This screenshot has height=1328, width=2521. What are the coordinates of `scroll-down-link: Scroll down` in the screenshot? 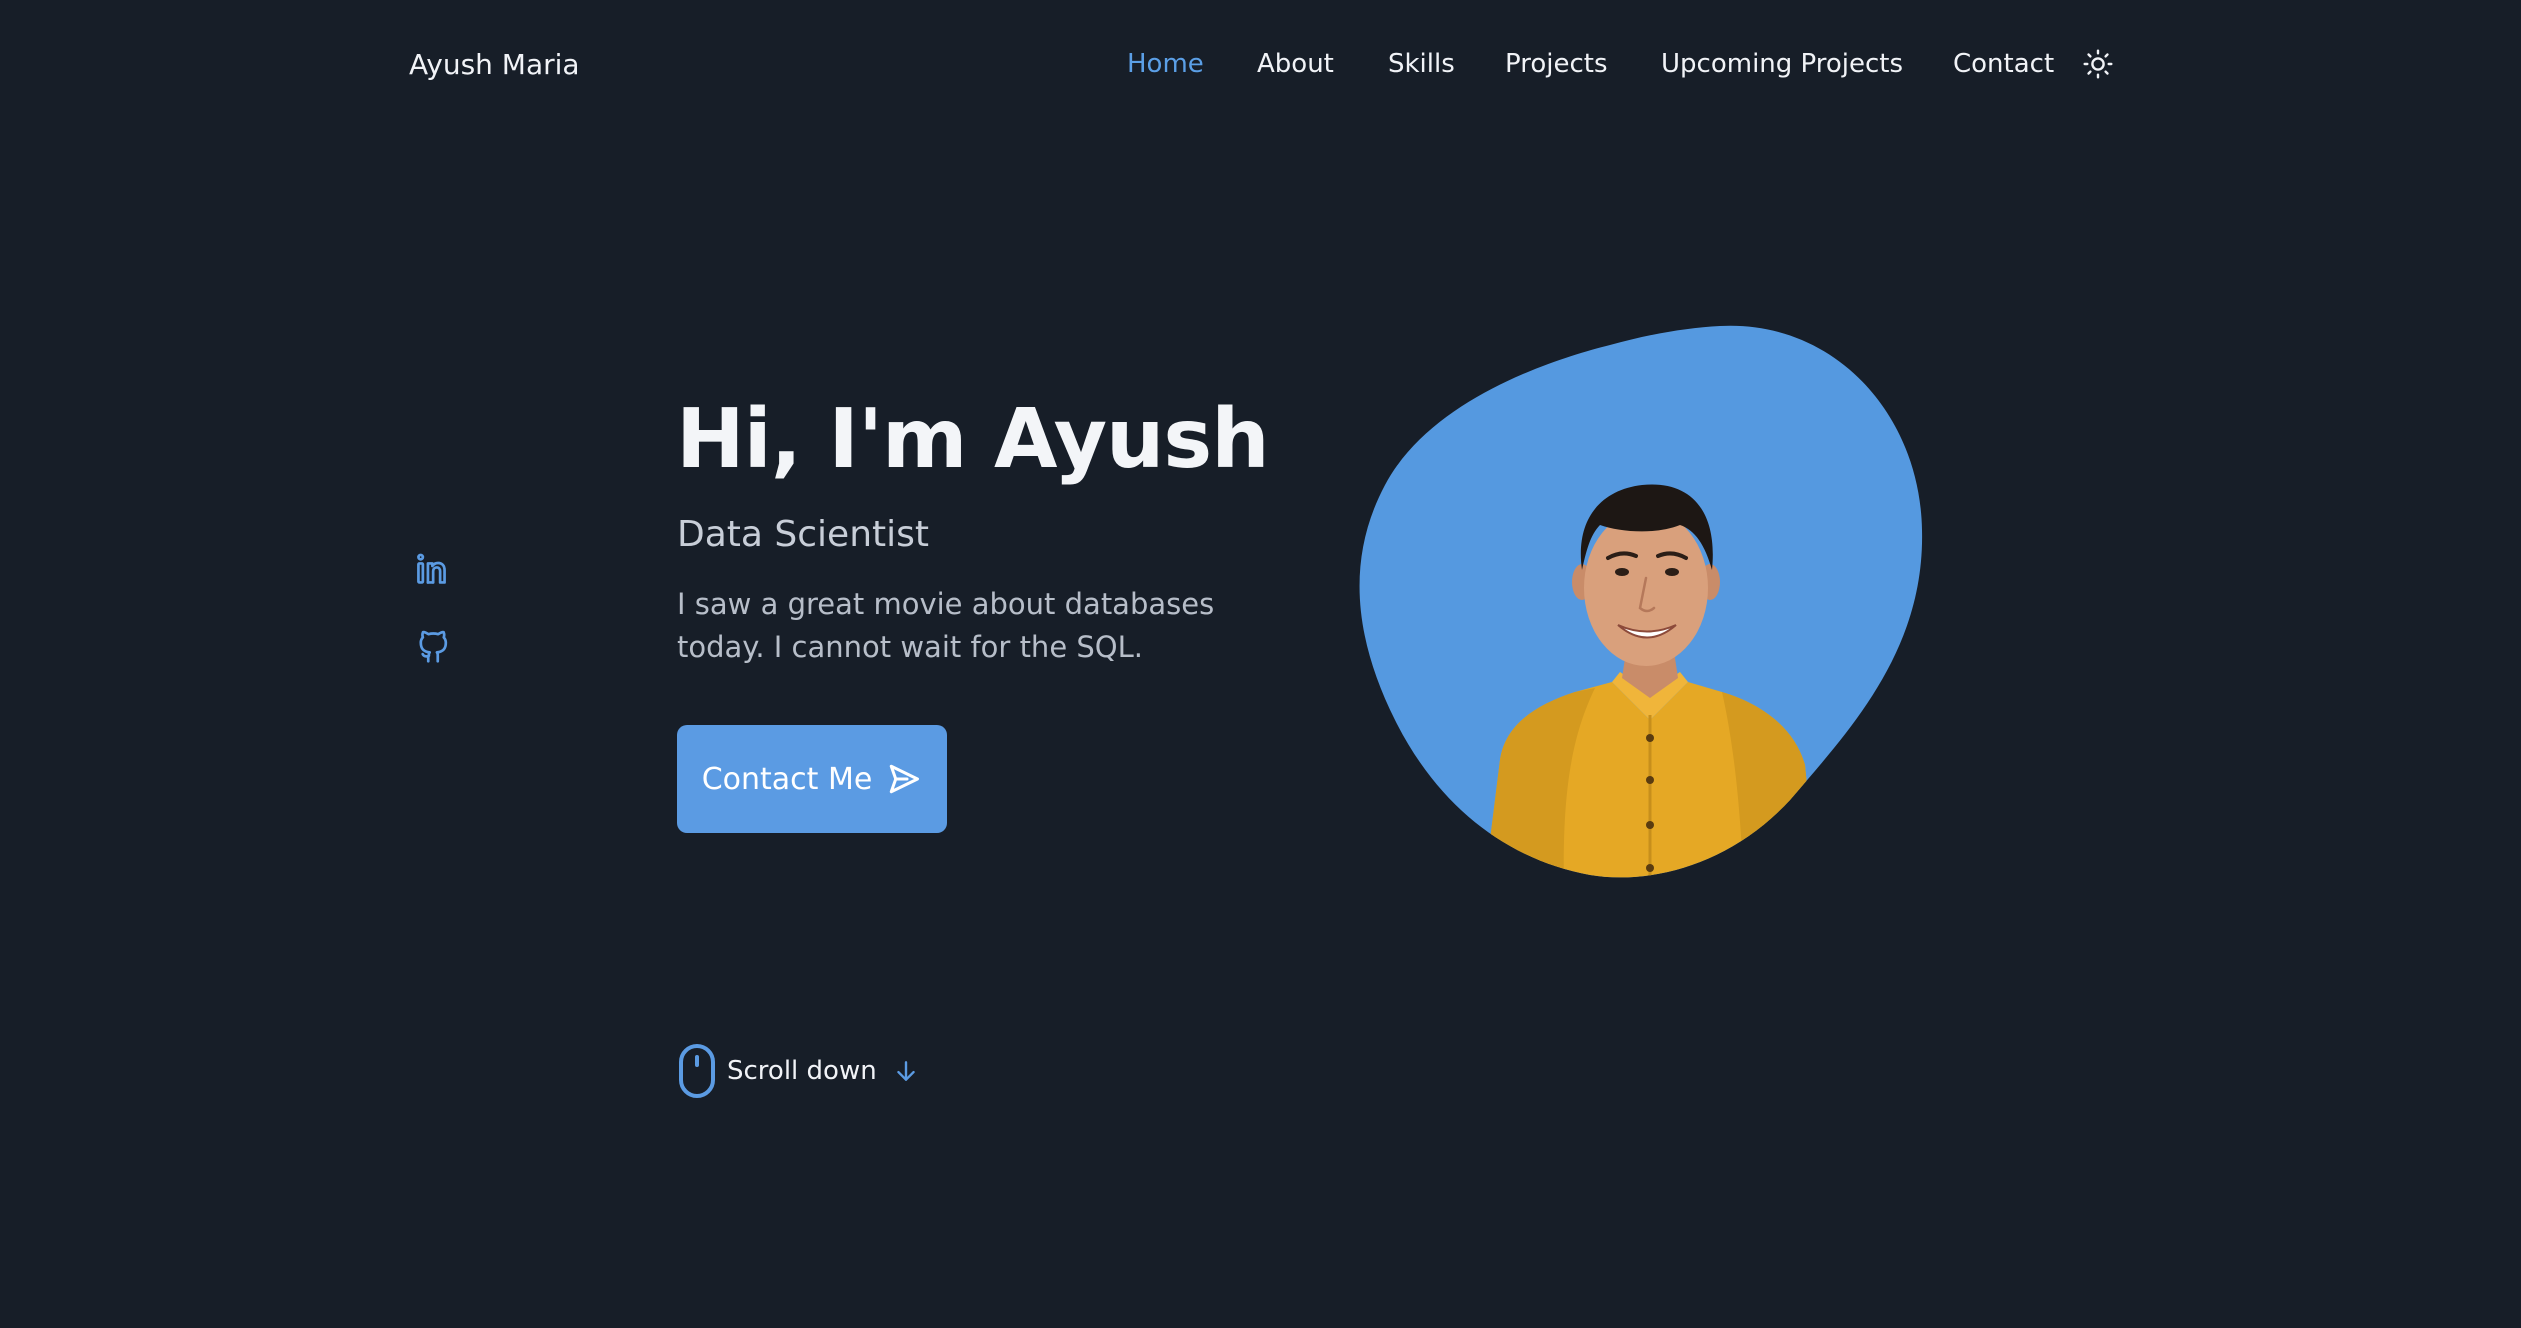 It's located at (798, 1071).